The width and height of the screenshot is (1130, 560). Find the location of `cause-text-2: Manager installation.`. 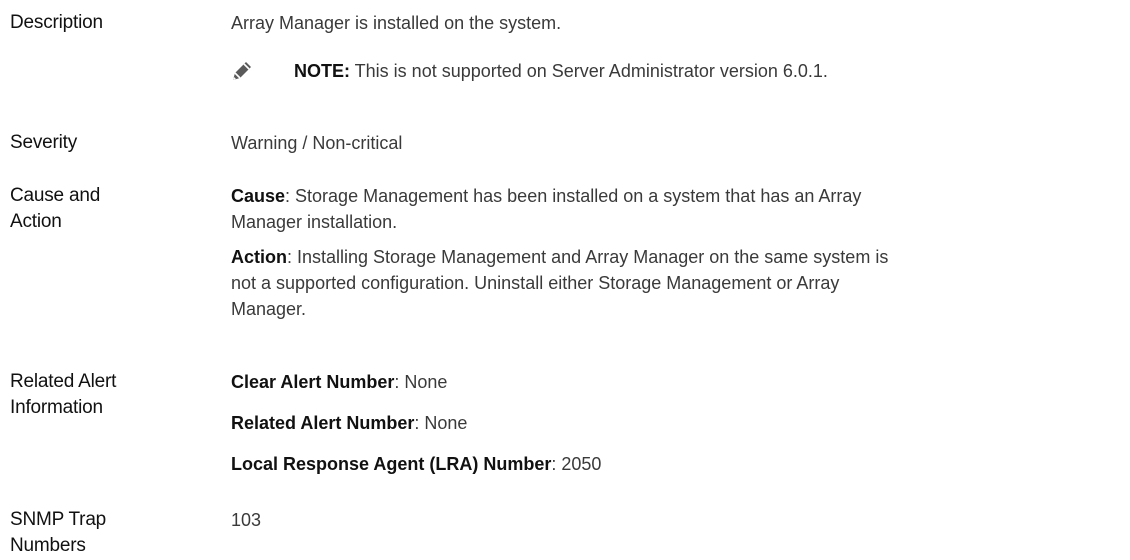

cause-text-2: Manager installation. is located at coordinates (314, 222).